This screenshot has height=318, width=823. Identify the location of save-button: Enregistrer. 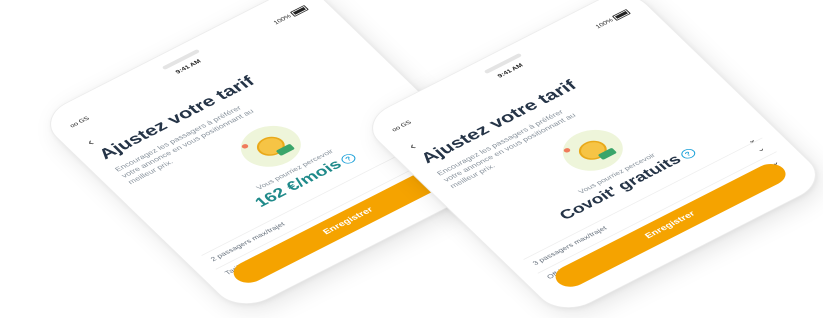
(670, 225).